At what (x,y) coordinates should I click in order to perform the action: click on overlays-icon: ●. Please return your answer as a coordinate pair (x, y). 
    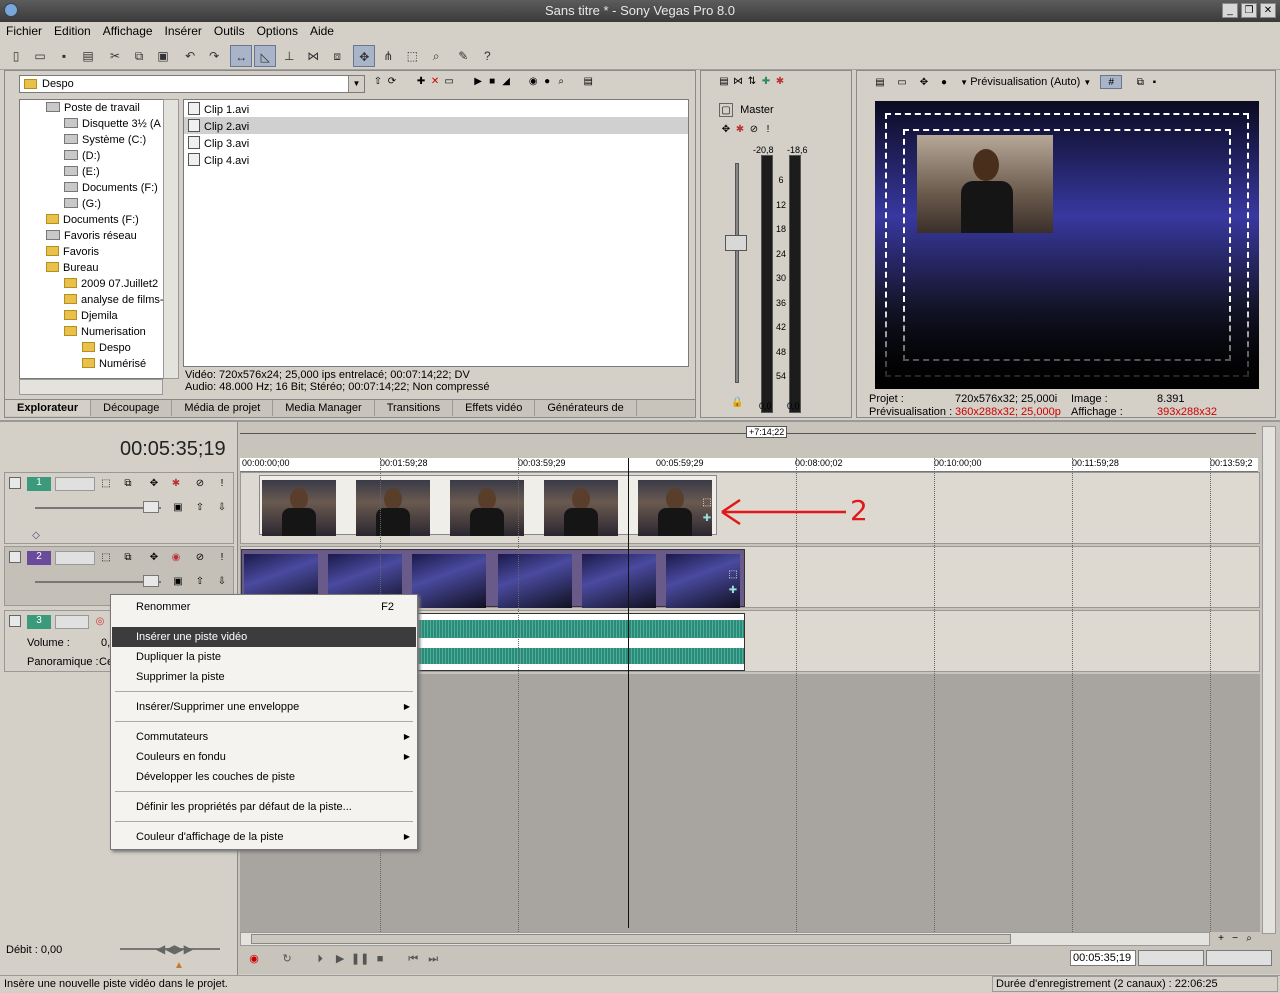
    Looking at the image, I should click on (944, 83).